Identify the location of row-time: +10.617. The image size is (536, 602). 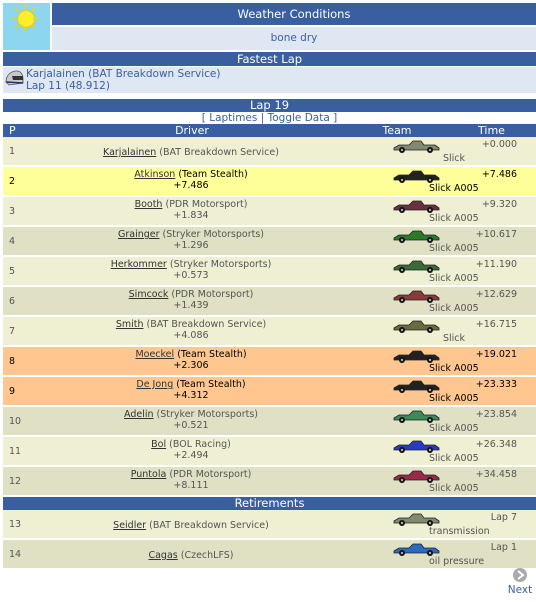
(496, 234).